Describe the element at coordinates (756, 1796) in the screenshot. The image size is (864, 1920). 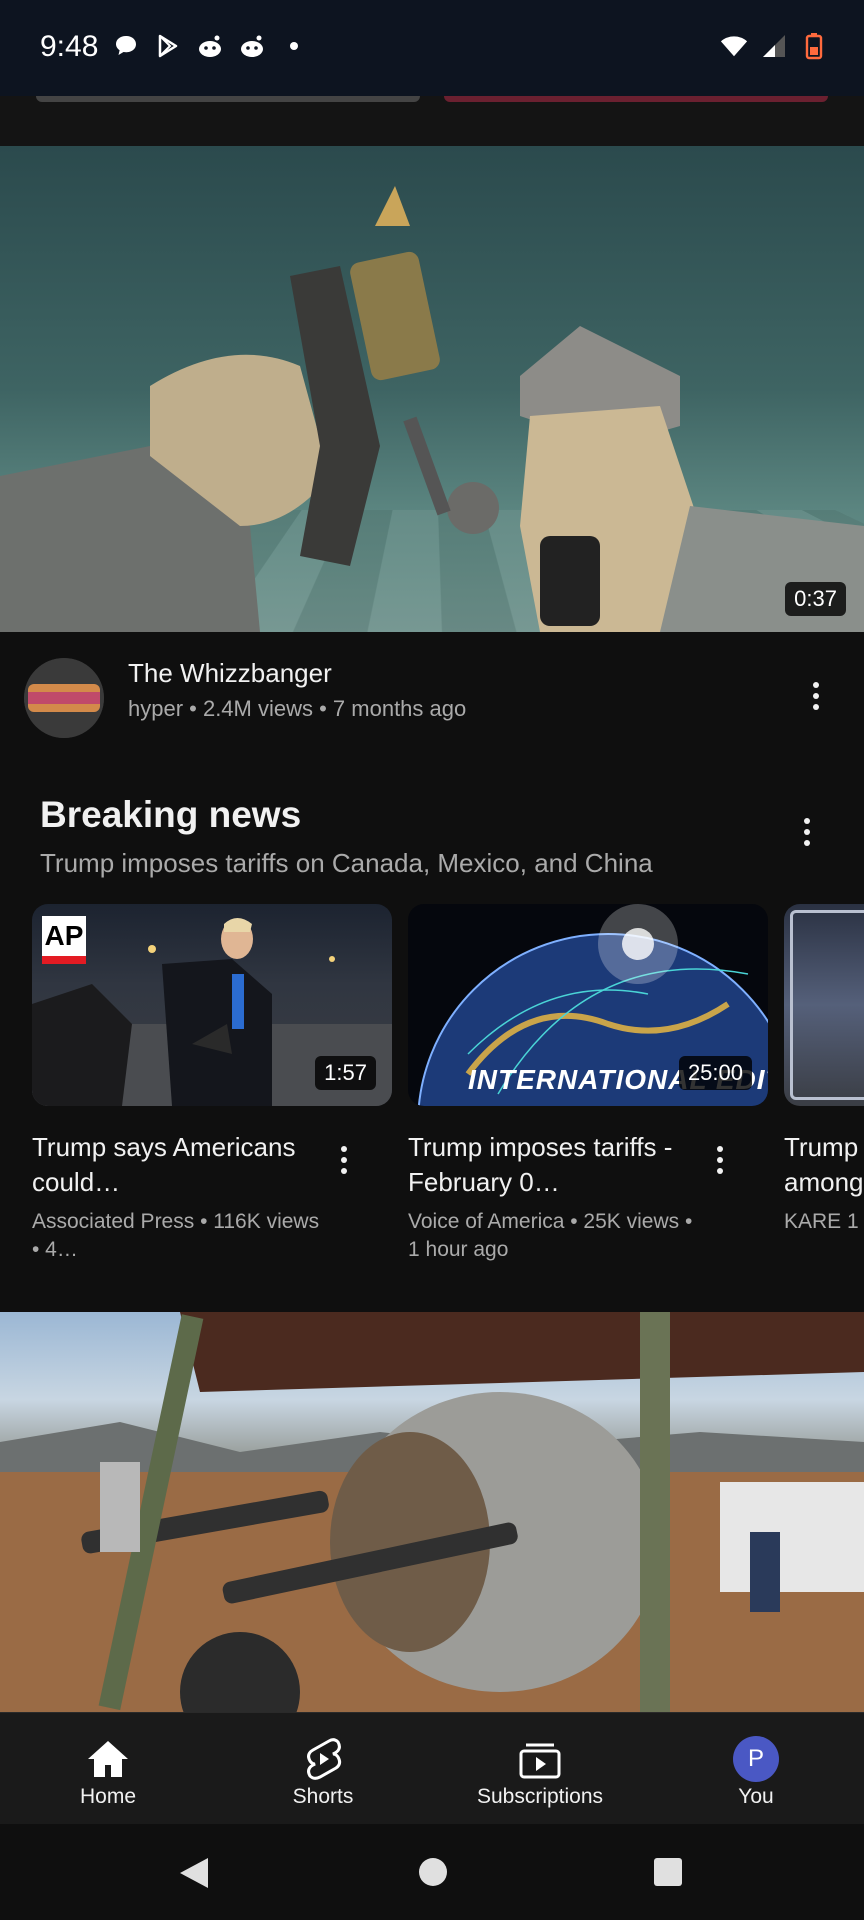
I see `nav-label: You` at that location.